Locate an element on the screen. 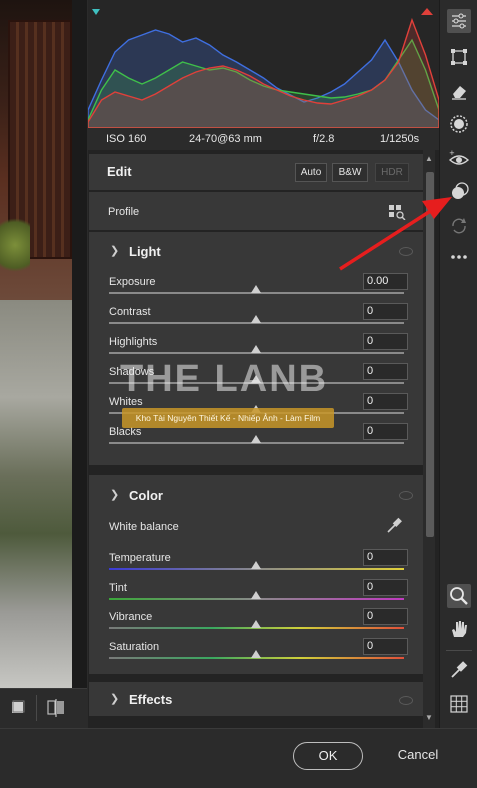 The height and width of the screenshot is (788, 477). tool-strip: + is located at coordinates (458, 364).